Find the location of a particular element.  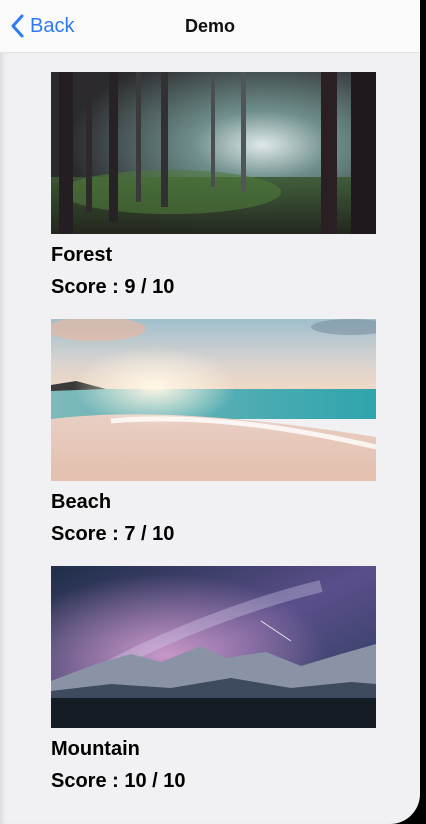

item-title: Mountain is located at coordinates (95, 749).